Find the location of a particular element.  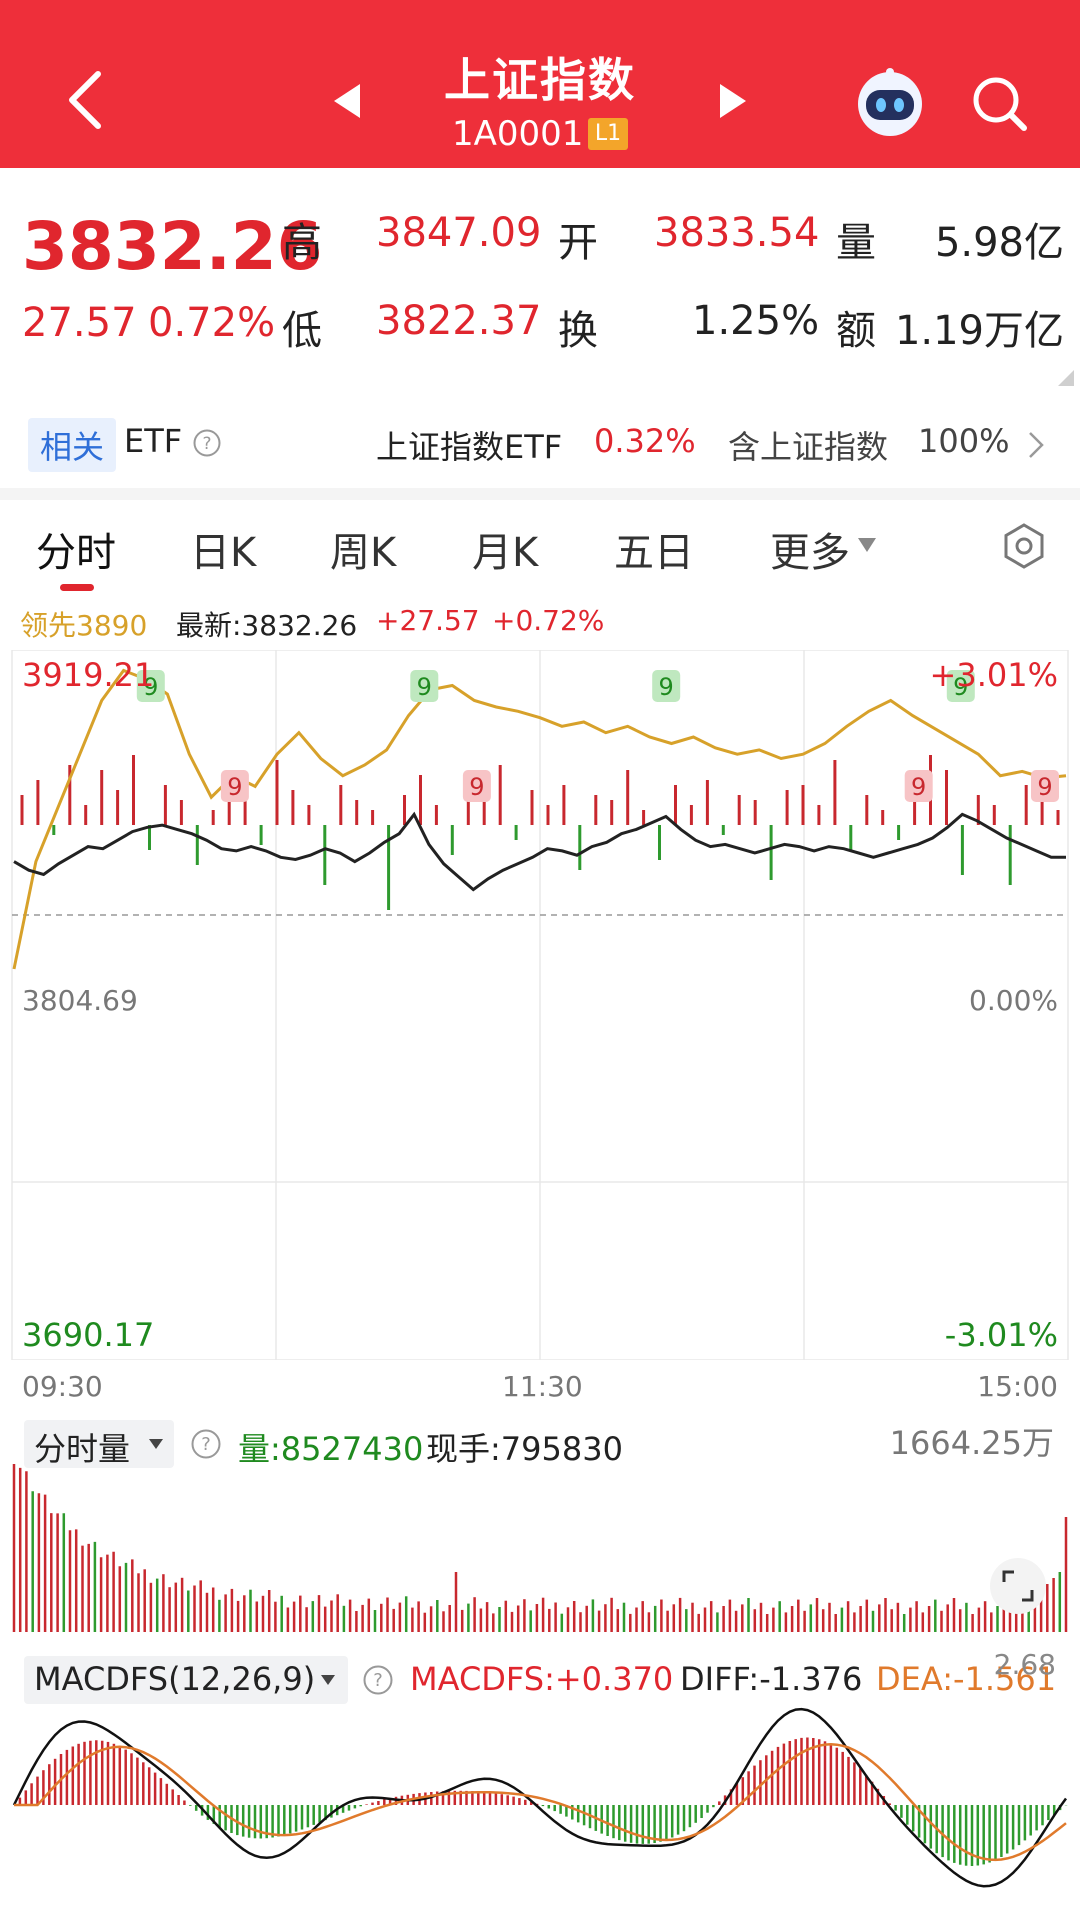

macdfs-value: MACDFS:+0.370 is located at coordinates (542, 1679).